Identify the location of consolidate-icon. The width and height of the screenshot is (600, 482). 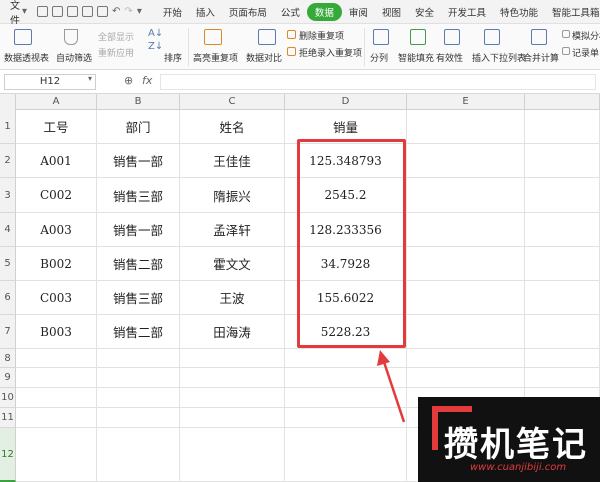
(539, 37).